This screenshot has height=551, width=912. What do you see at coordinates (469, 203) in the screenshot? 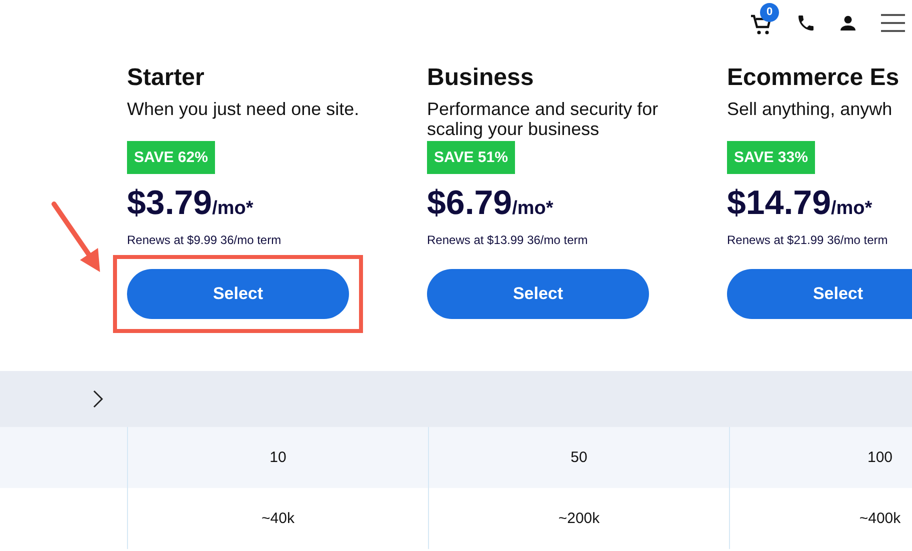
I see `price: $6.79` at bounding box center [469, 203].